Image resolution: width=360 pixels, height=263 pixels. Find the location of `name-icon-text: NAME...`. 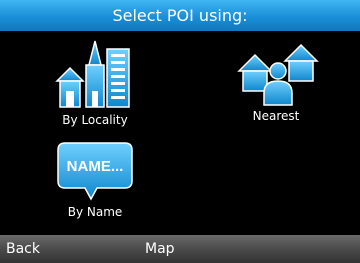

name-icon-text: NAME... is located at coordinates (95, 166).